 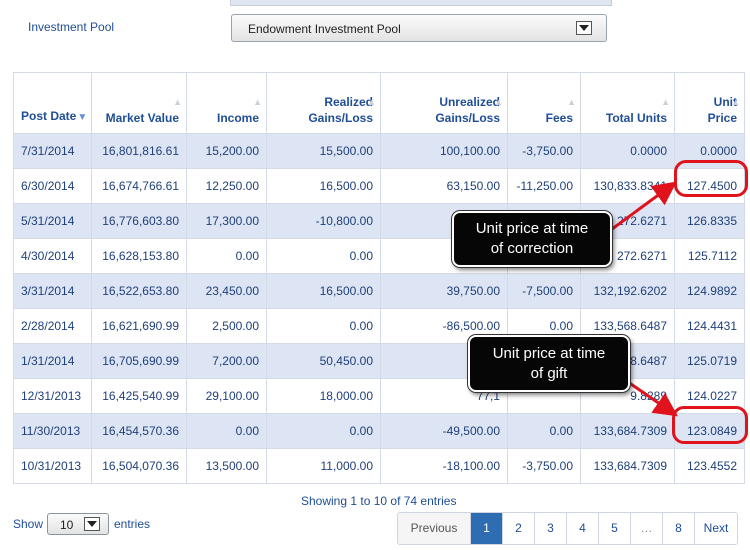 I want to click on entries-info: Showing 1 to 10 of 74 entries, so click(x=379, y=501).